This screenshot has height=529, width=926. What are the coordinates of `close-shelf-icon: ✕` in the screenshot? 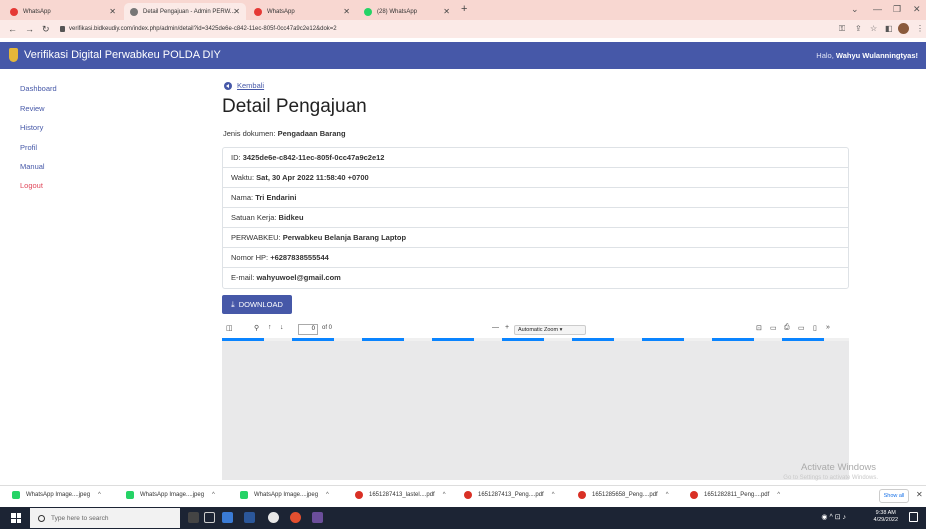 It's located at (919, 494).